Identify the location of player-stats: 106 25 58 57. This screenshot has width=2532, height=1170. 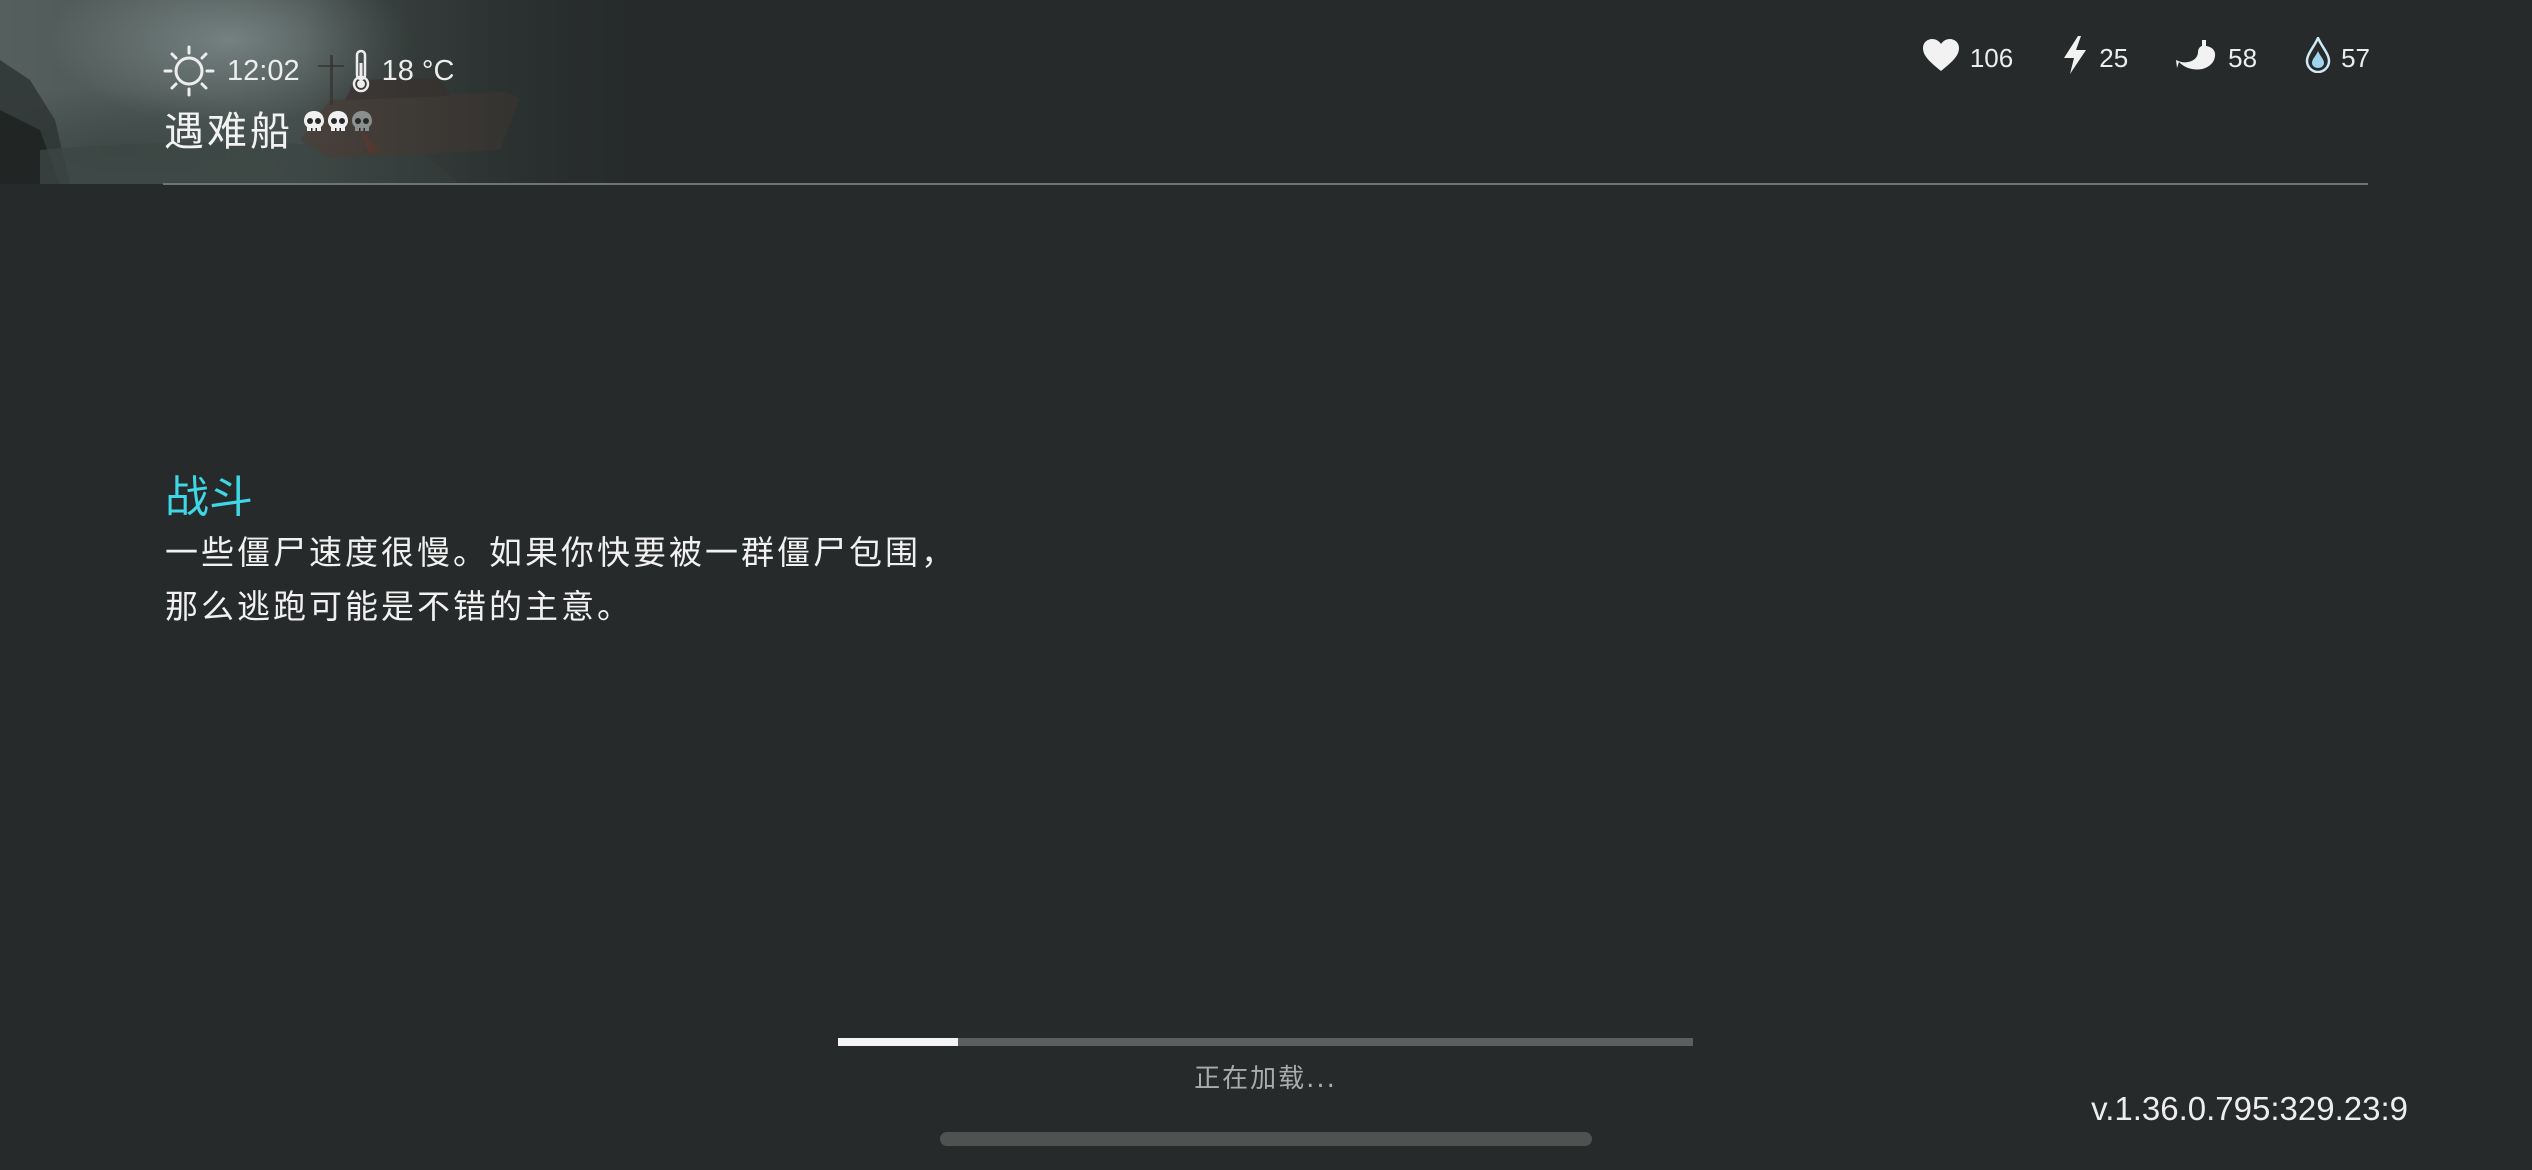
(2122, 58).